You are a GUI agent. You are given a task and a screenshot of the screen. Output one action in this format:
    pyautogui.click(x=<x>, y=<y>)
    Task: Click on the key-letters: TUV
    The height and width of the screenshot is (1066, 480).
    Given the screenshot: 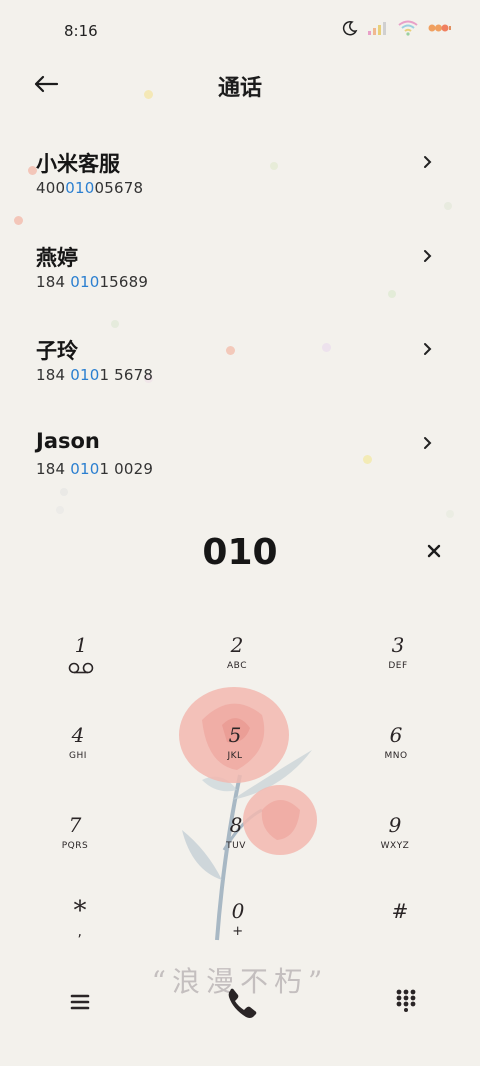 What is the action you would take?
    pyautogui.click(x=236, y=846)
    